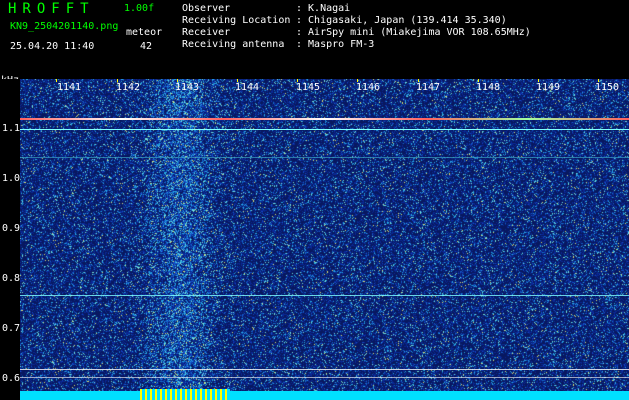  What do you see at coordinates (11, 278) in the screenshot?
I see `y-tick-label: 0.8` at bounding box center [11, 278].